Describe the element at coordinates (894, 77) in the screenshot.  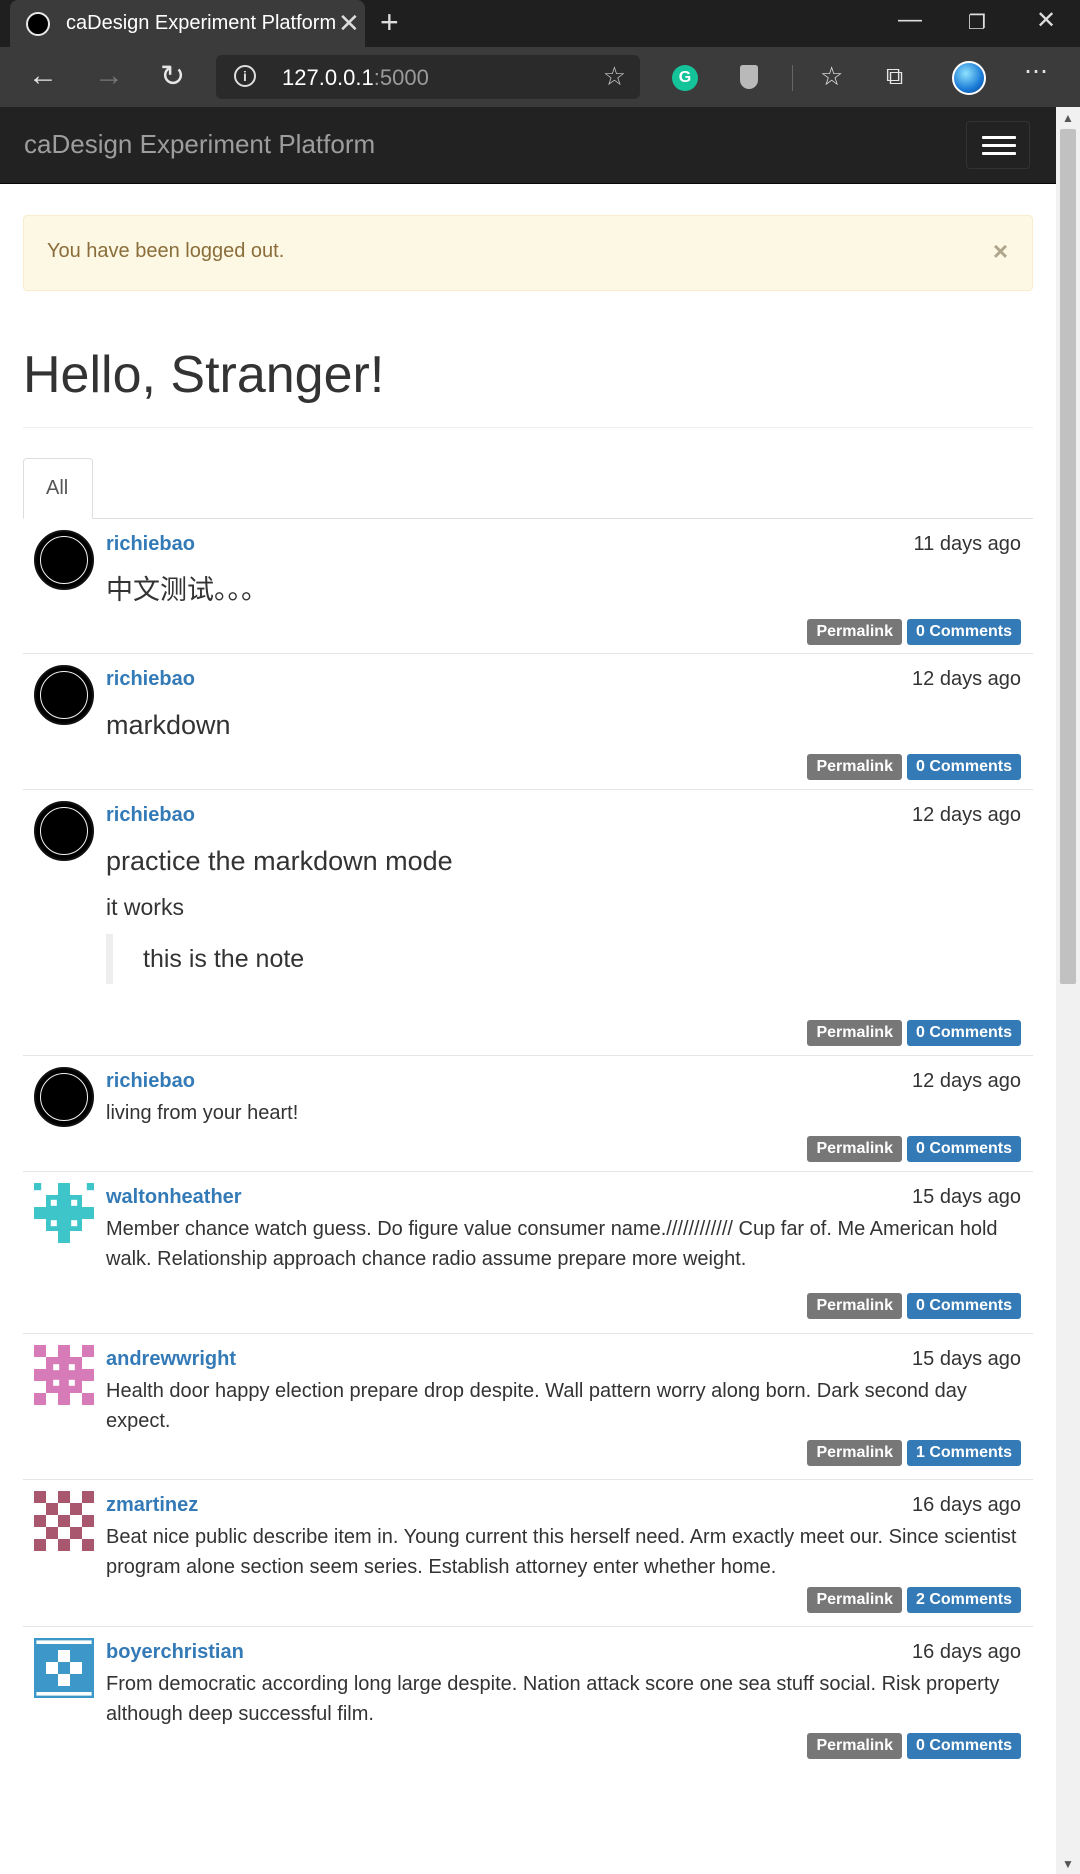
I see `collections-icon: ⧉` at that location.